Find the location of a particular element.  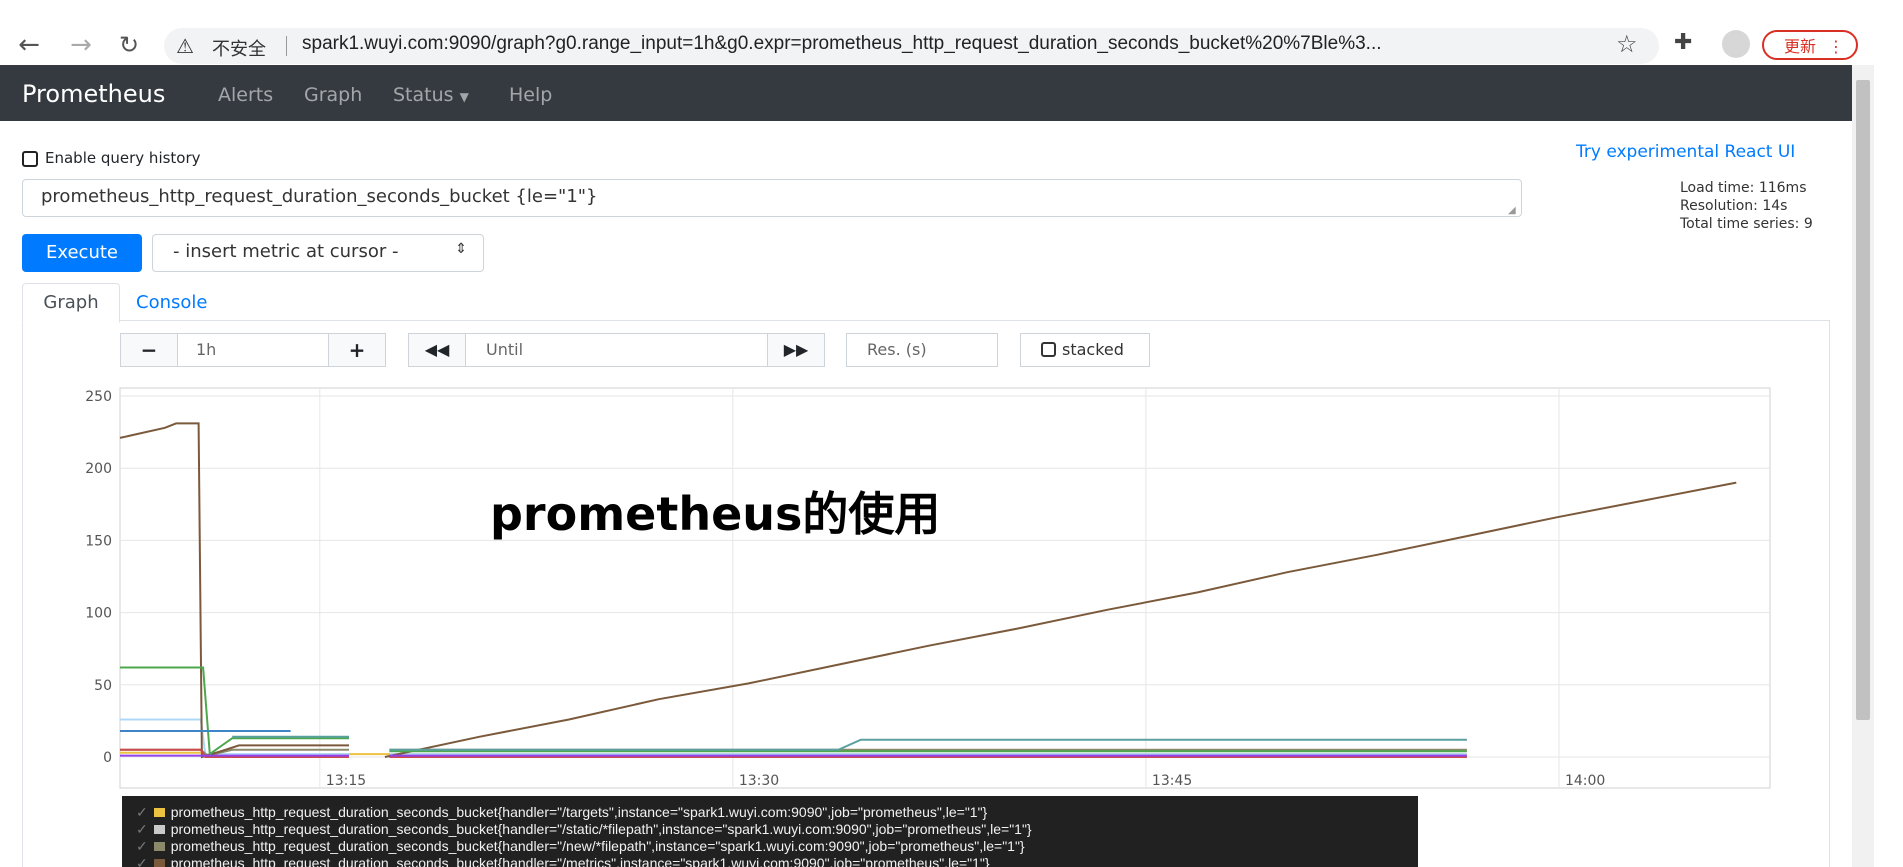

insert-metric-label: - insert metric at cursor - is located at coordinates (286, 251).